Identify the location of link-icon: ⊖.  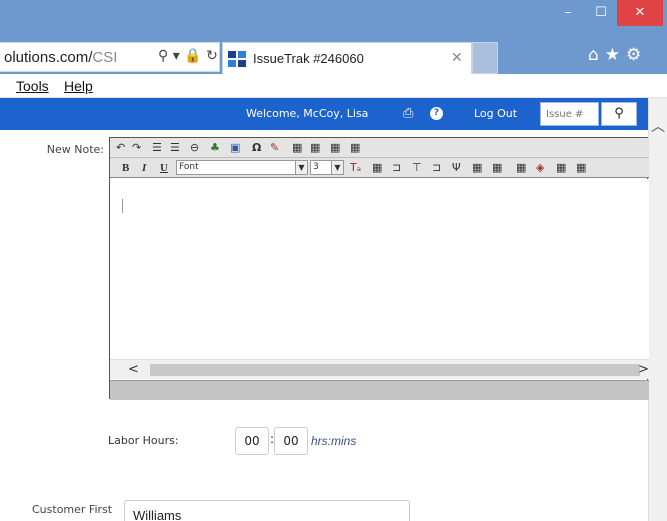
(194, 148).